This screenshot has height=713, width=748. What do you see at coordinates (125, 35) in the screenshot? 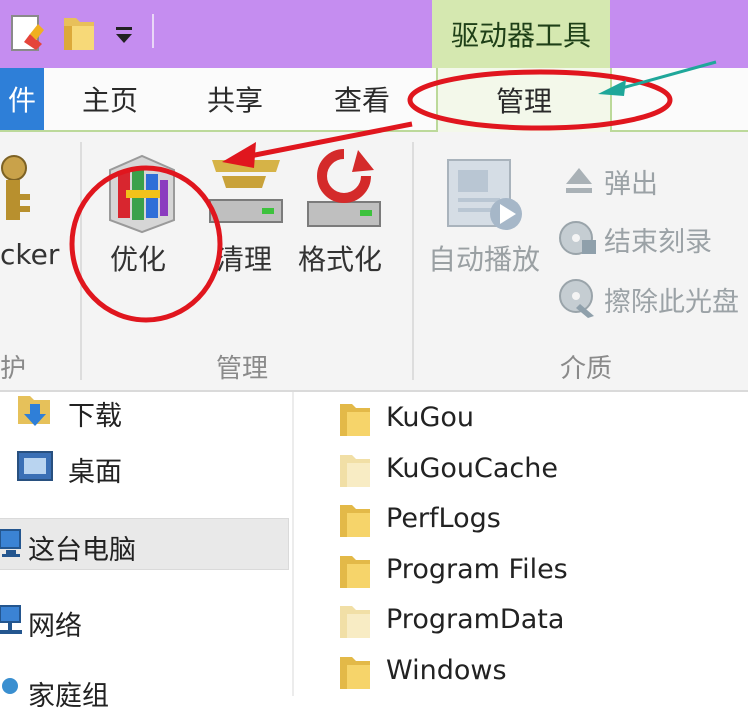
I see `customize-quick-access-icon` at bounding box center [125, 35].